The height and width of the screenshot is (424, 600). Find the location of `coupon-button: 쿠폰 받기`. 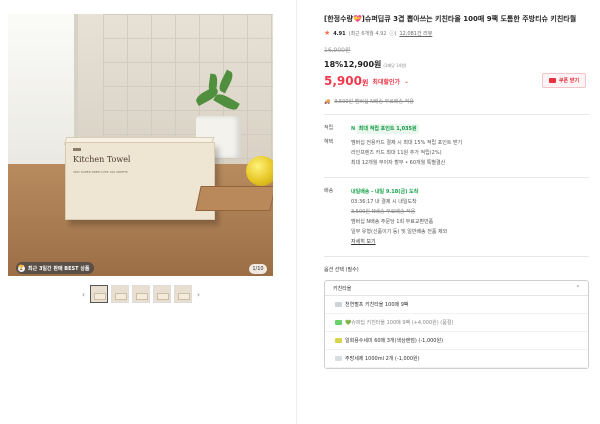

coupon-button: 쿠폰 받기 is located at coordinates (564, 80).